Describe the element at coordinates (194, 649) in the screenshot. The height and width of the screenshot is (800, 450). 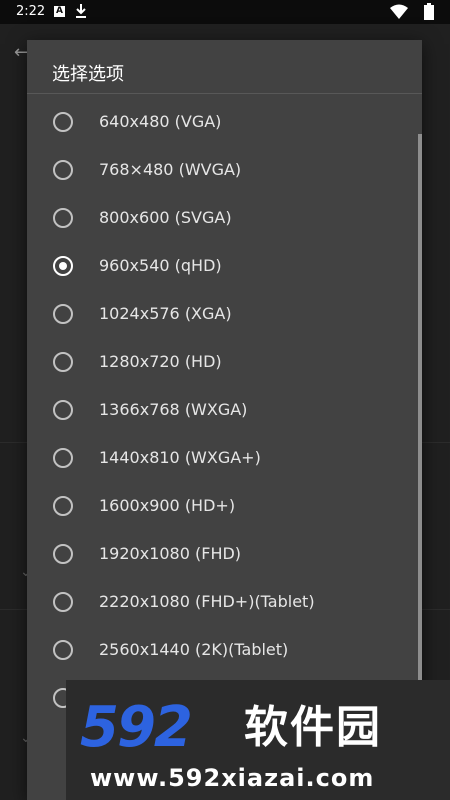
I see `option-label: 2560x1440 (2K)(Tablet)` at that location.